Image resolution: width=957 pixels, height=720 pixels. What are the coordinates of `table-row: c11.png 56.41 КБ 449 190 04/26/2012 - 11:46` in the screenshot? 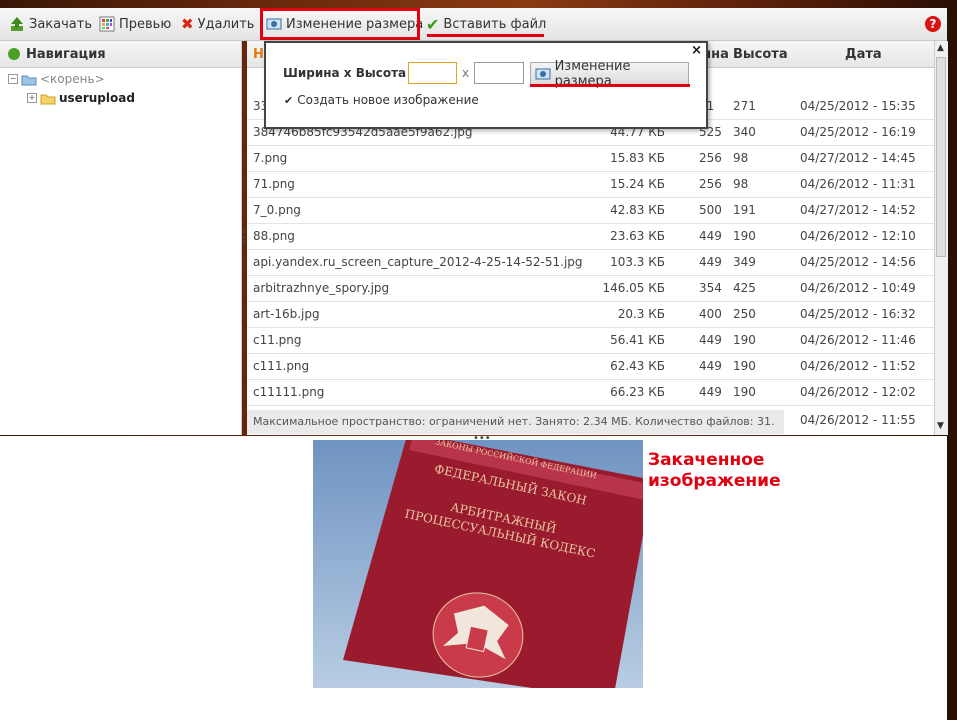 It's located at (590, 340).